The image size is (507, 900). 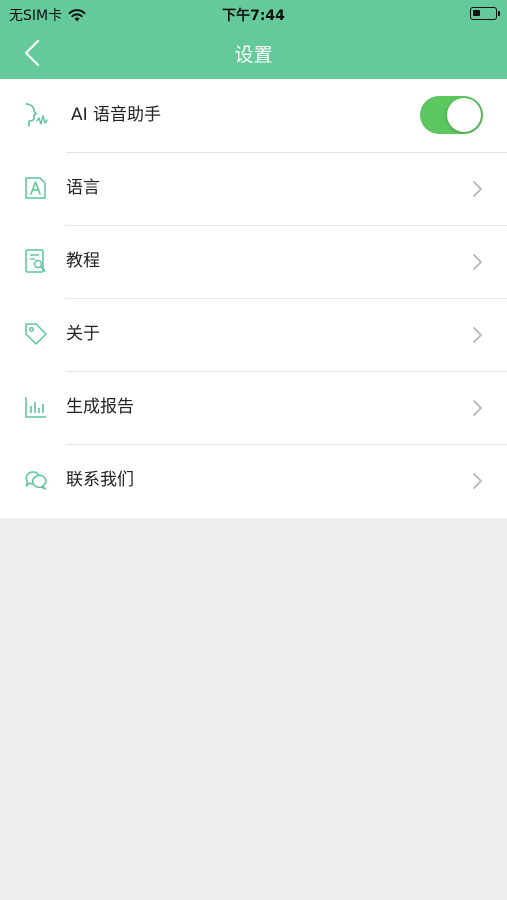 What do you see at coordinates (83, 261) in the screenshot?
I see `settings-item-label: 教程` at bounding box center [83, 261].